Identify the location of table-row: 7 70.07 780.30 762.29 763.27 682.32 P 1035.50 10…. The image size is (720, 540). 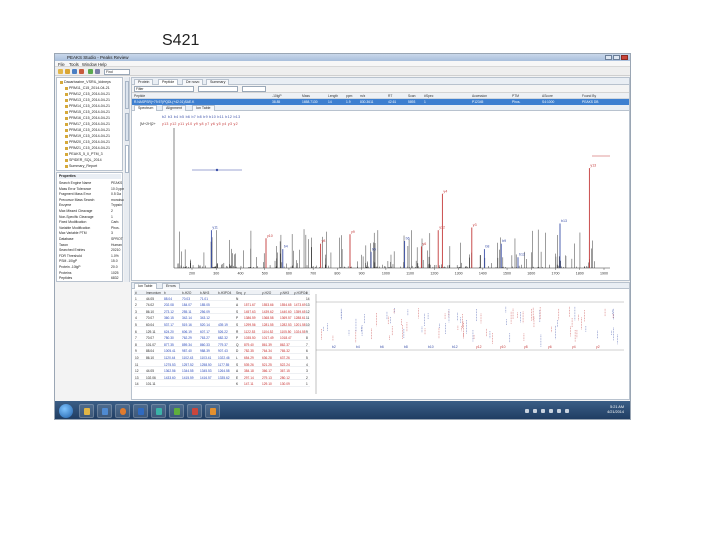
(222, 338).